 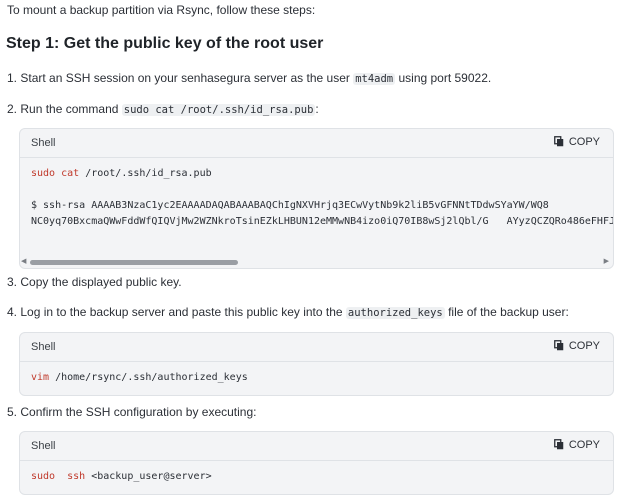 I want to click on scrollbar-thumb, so click(x=134, y=262).